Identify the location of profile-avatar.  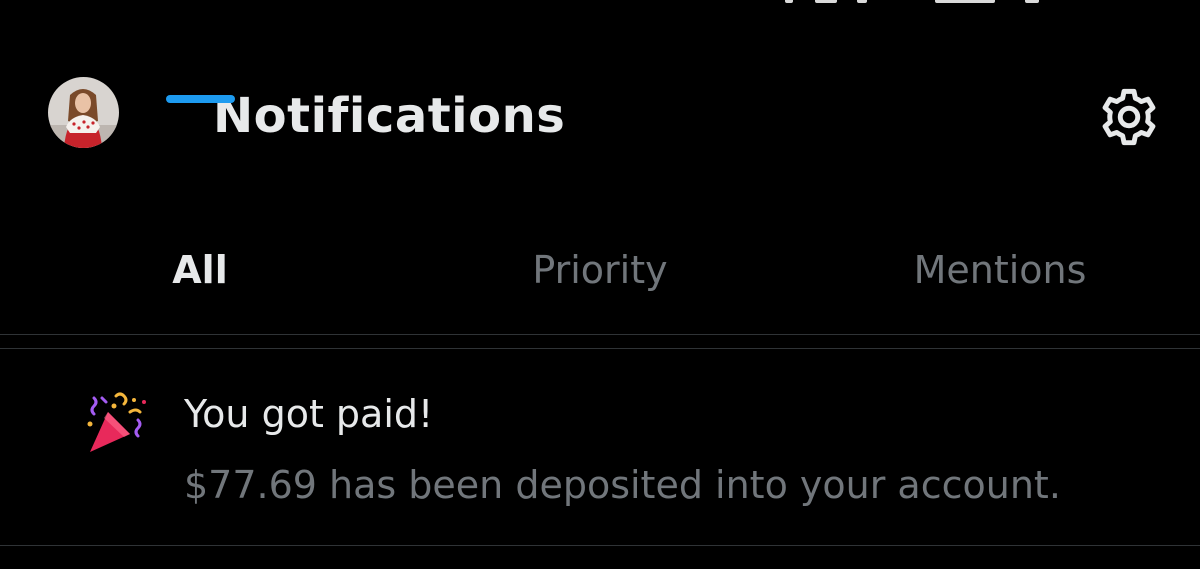
(83, 112).